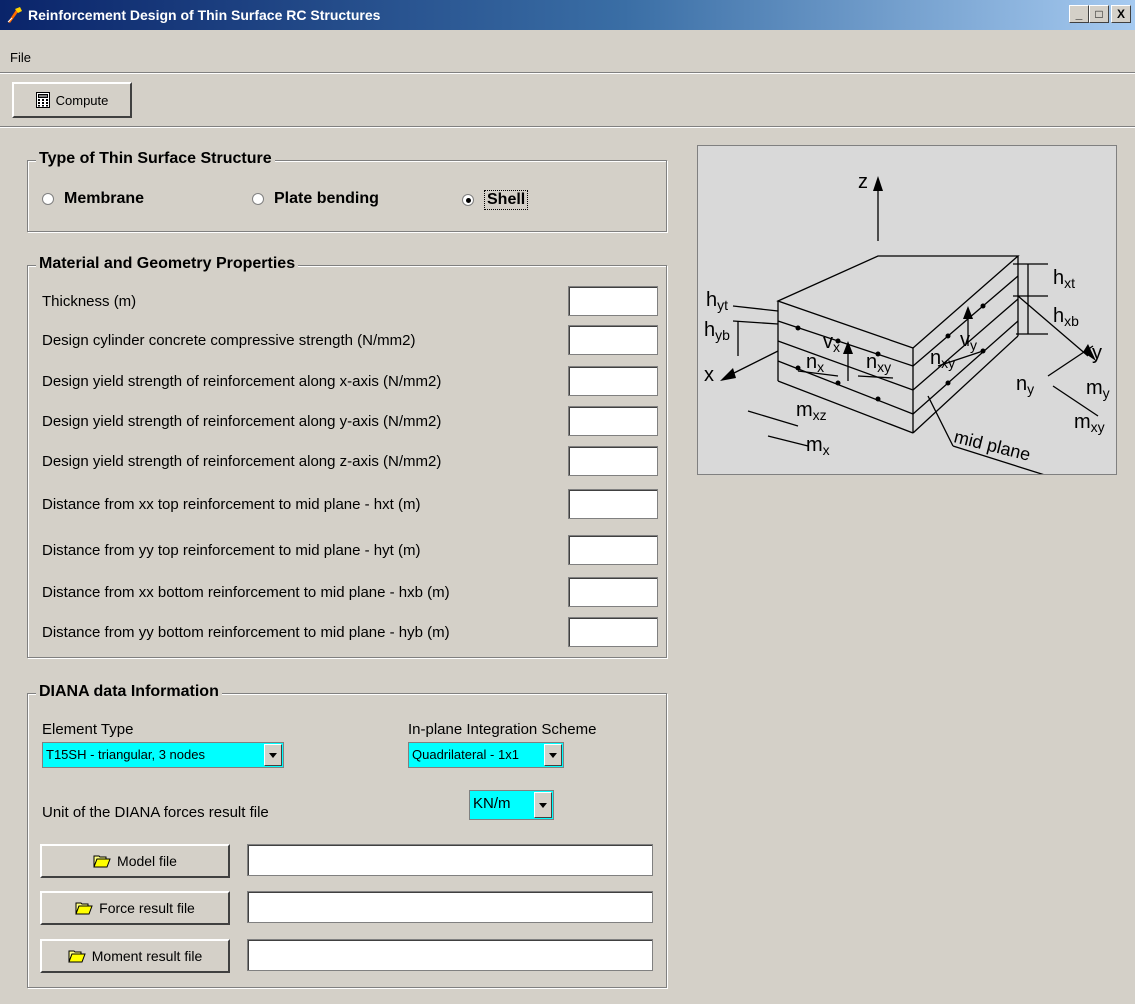 The height and width of the screenshot is (1004, 1135). I want to click on maximize-button: □, so click(1099, 14).